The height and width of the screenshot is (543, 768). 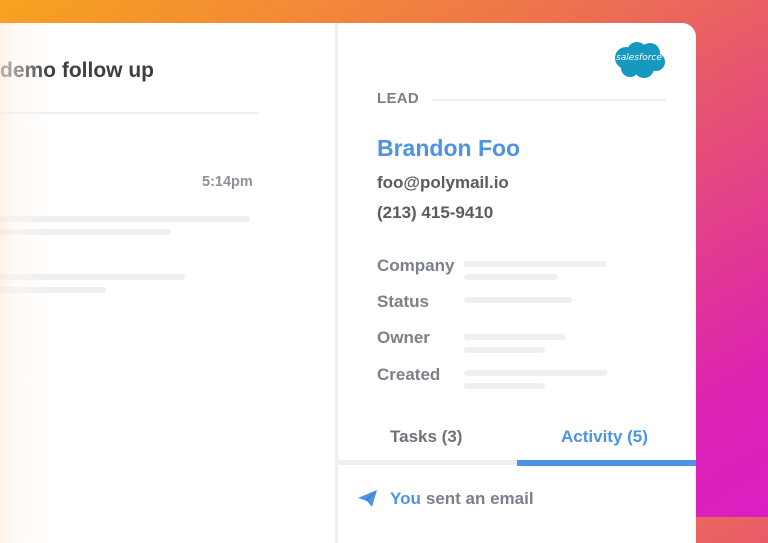 I want to click on activity-item: You sent an email, so click(x=446, y=499).